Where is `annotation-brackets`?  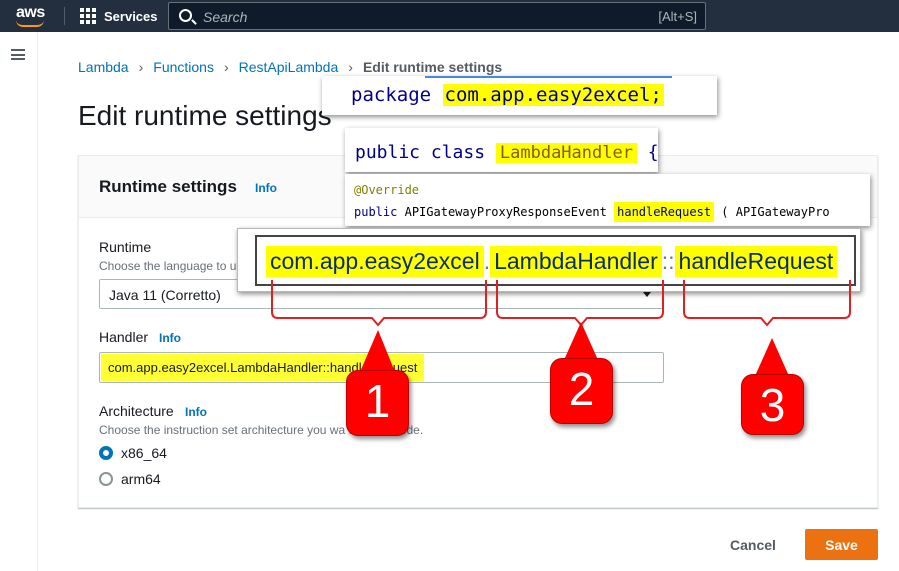 annotation-brackets is located at coordinates (561, 328).